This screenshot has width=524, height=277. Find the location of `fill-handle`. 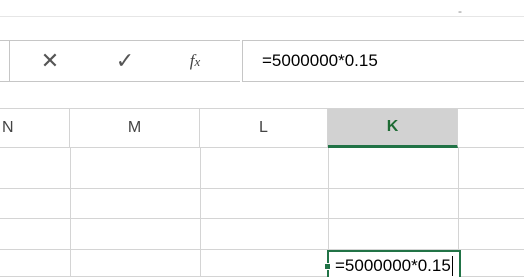

fill-handle is located at coordinates (327, 266).